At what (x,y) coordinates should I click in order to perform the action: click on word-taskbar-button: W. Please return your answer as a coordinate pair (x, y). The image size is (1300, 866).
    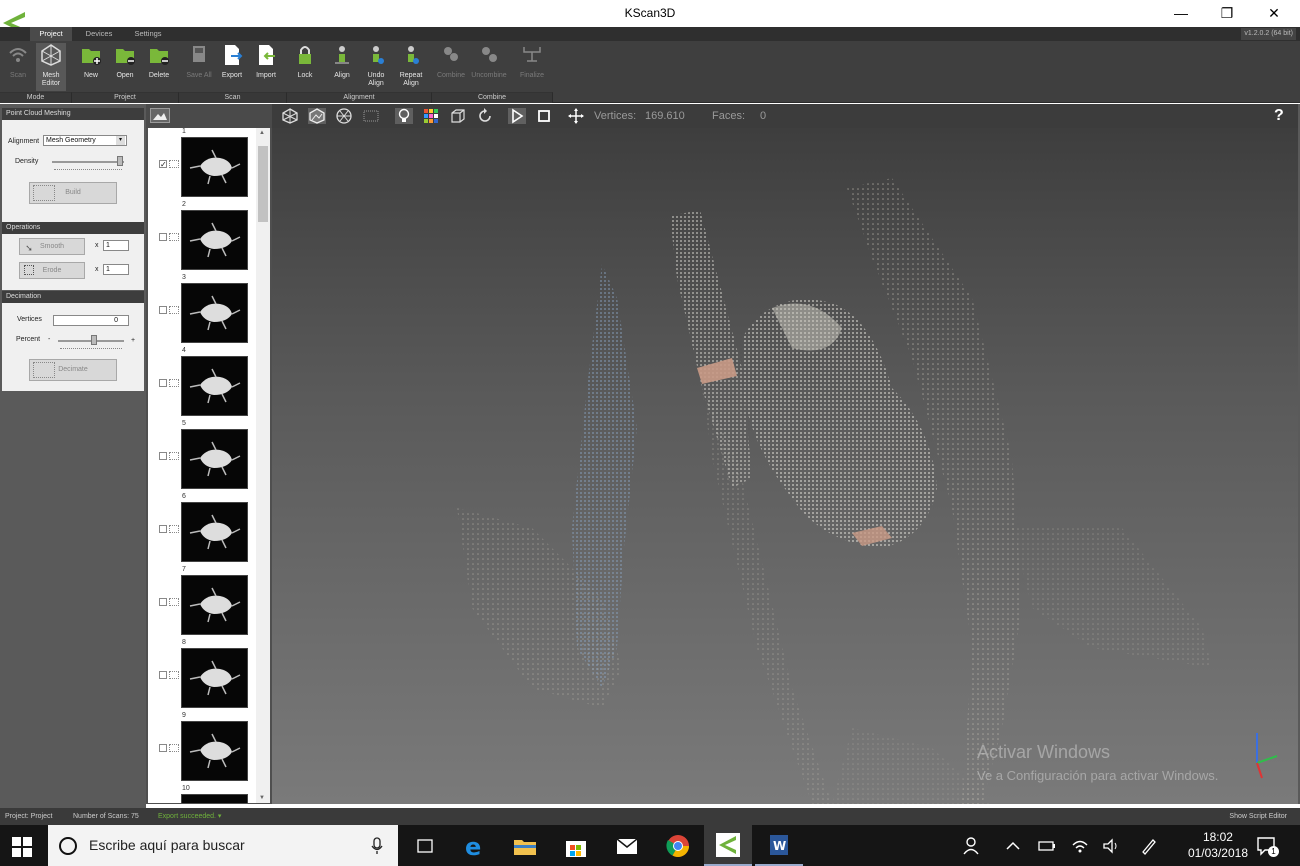
    Looking at the image, I should click on (779, 845).